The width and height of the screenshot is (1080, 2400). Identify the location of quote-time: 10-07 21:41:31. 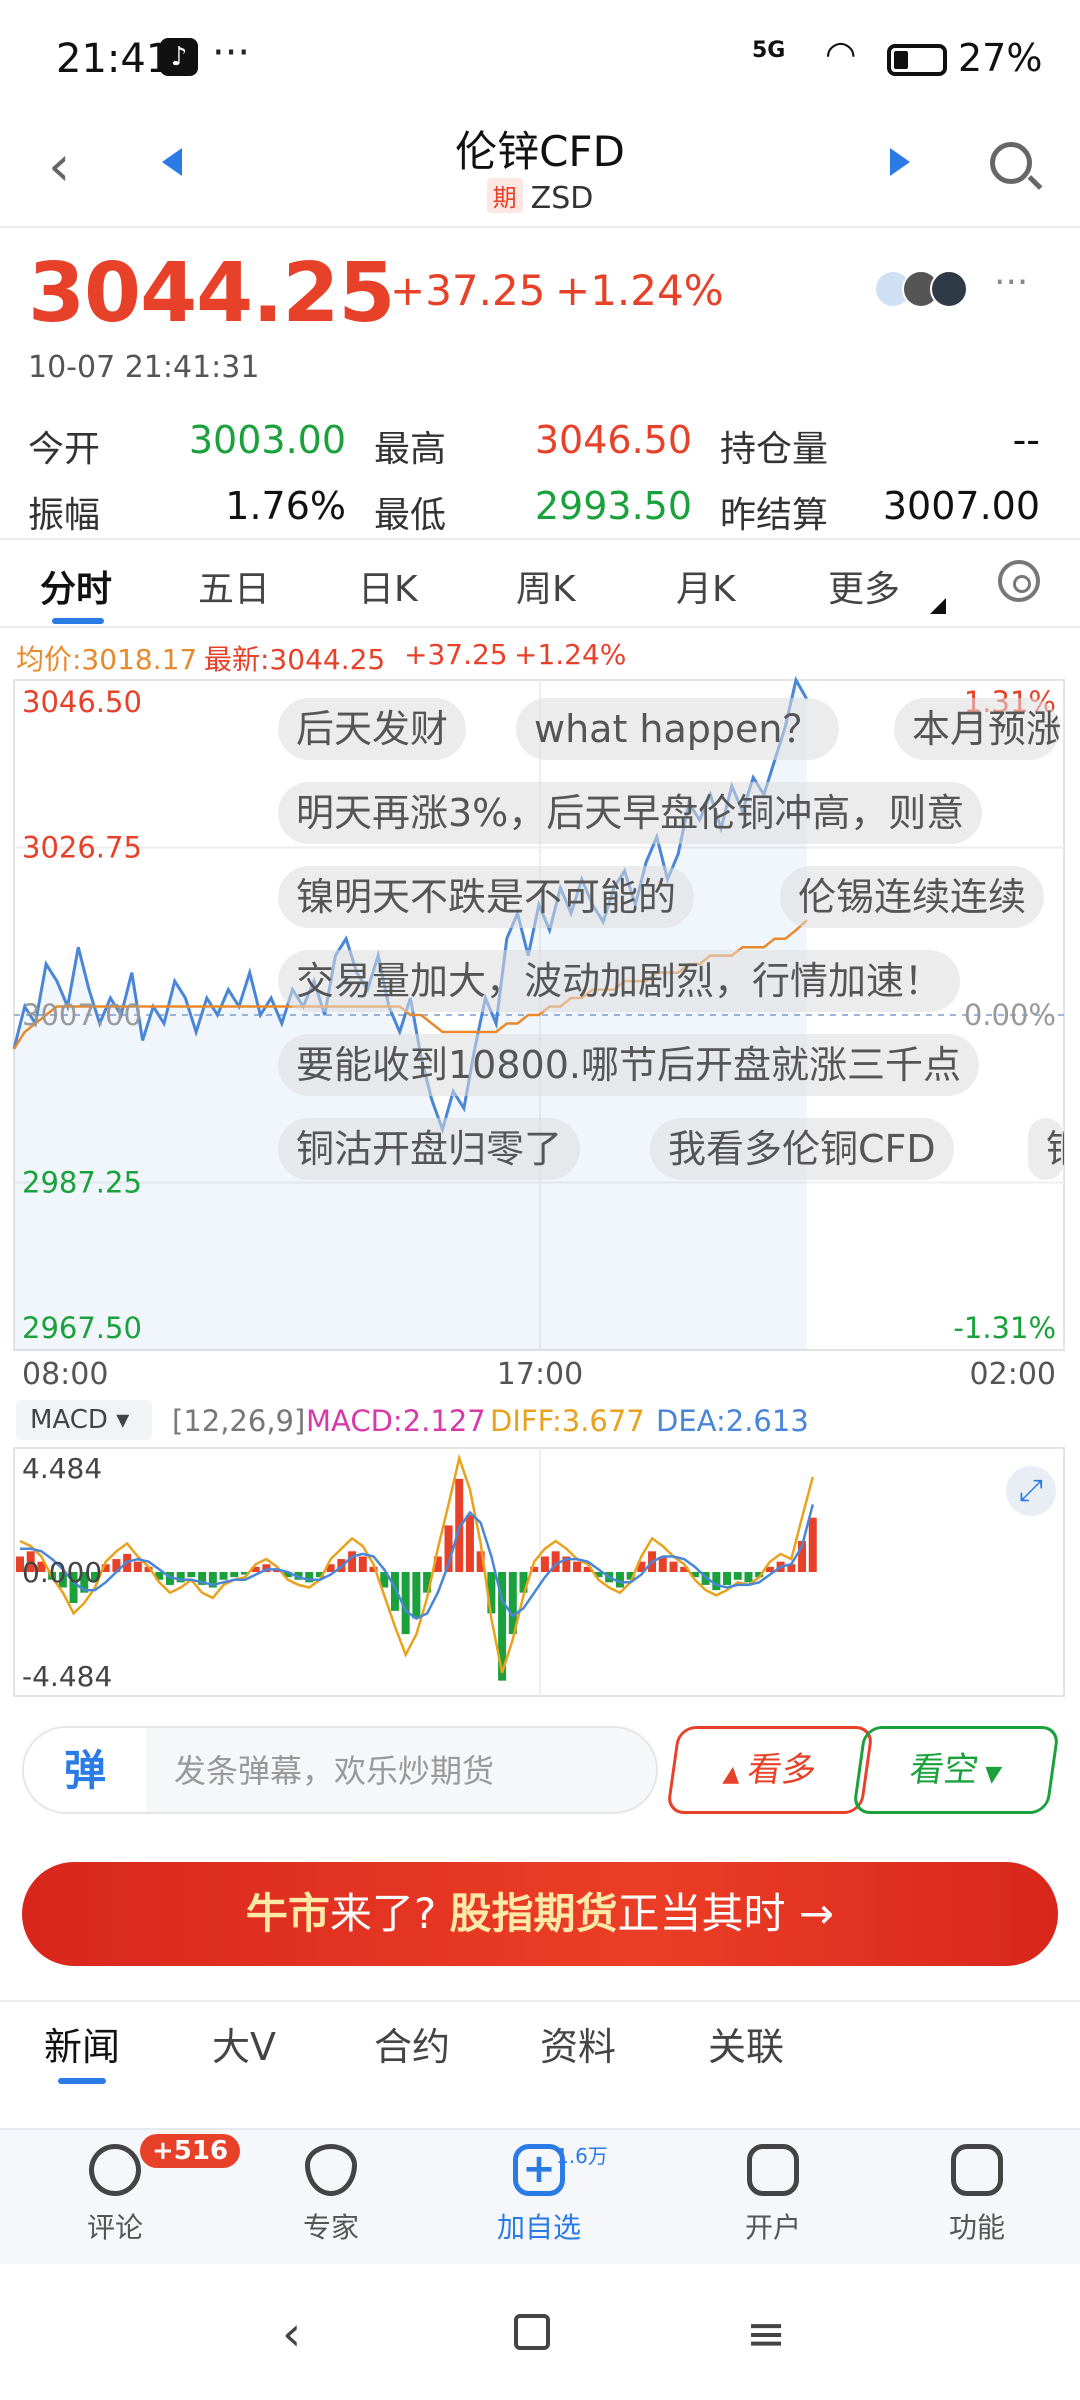
(144, 367).